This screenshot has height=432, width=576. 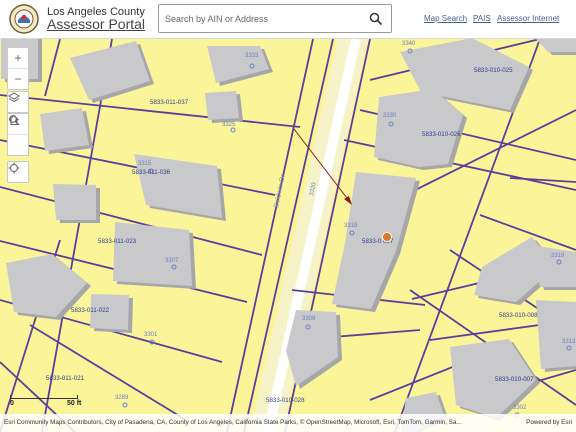 What do you see at coordinates (376, 19) in the screenshot?
I see `search-icon` at bounding box center [376, 19].